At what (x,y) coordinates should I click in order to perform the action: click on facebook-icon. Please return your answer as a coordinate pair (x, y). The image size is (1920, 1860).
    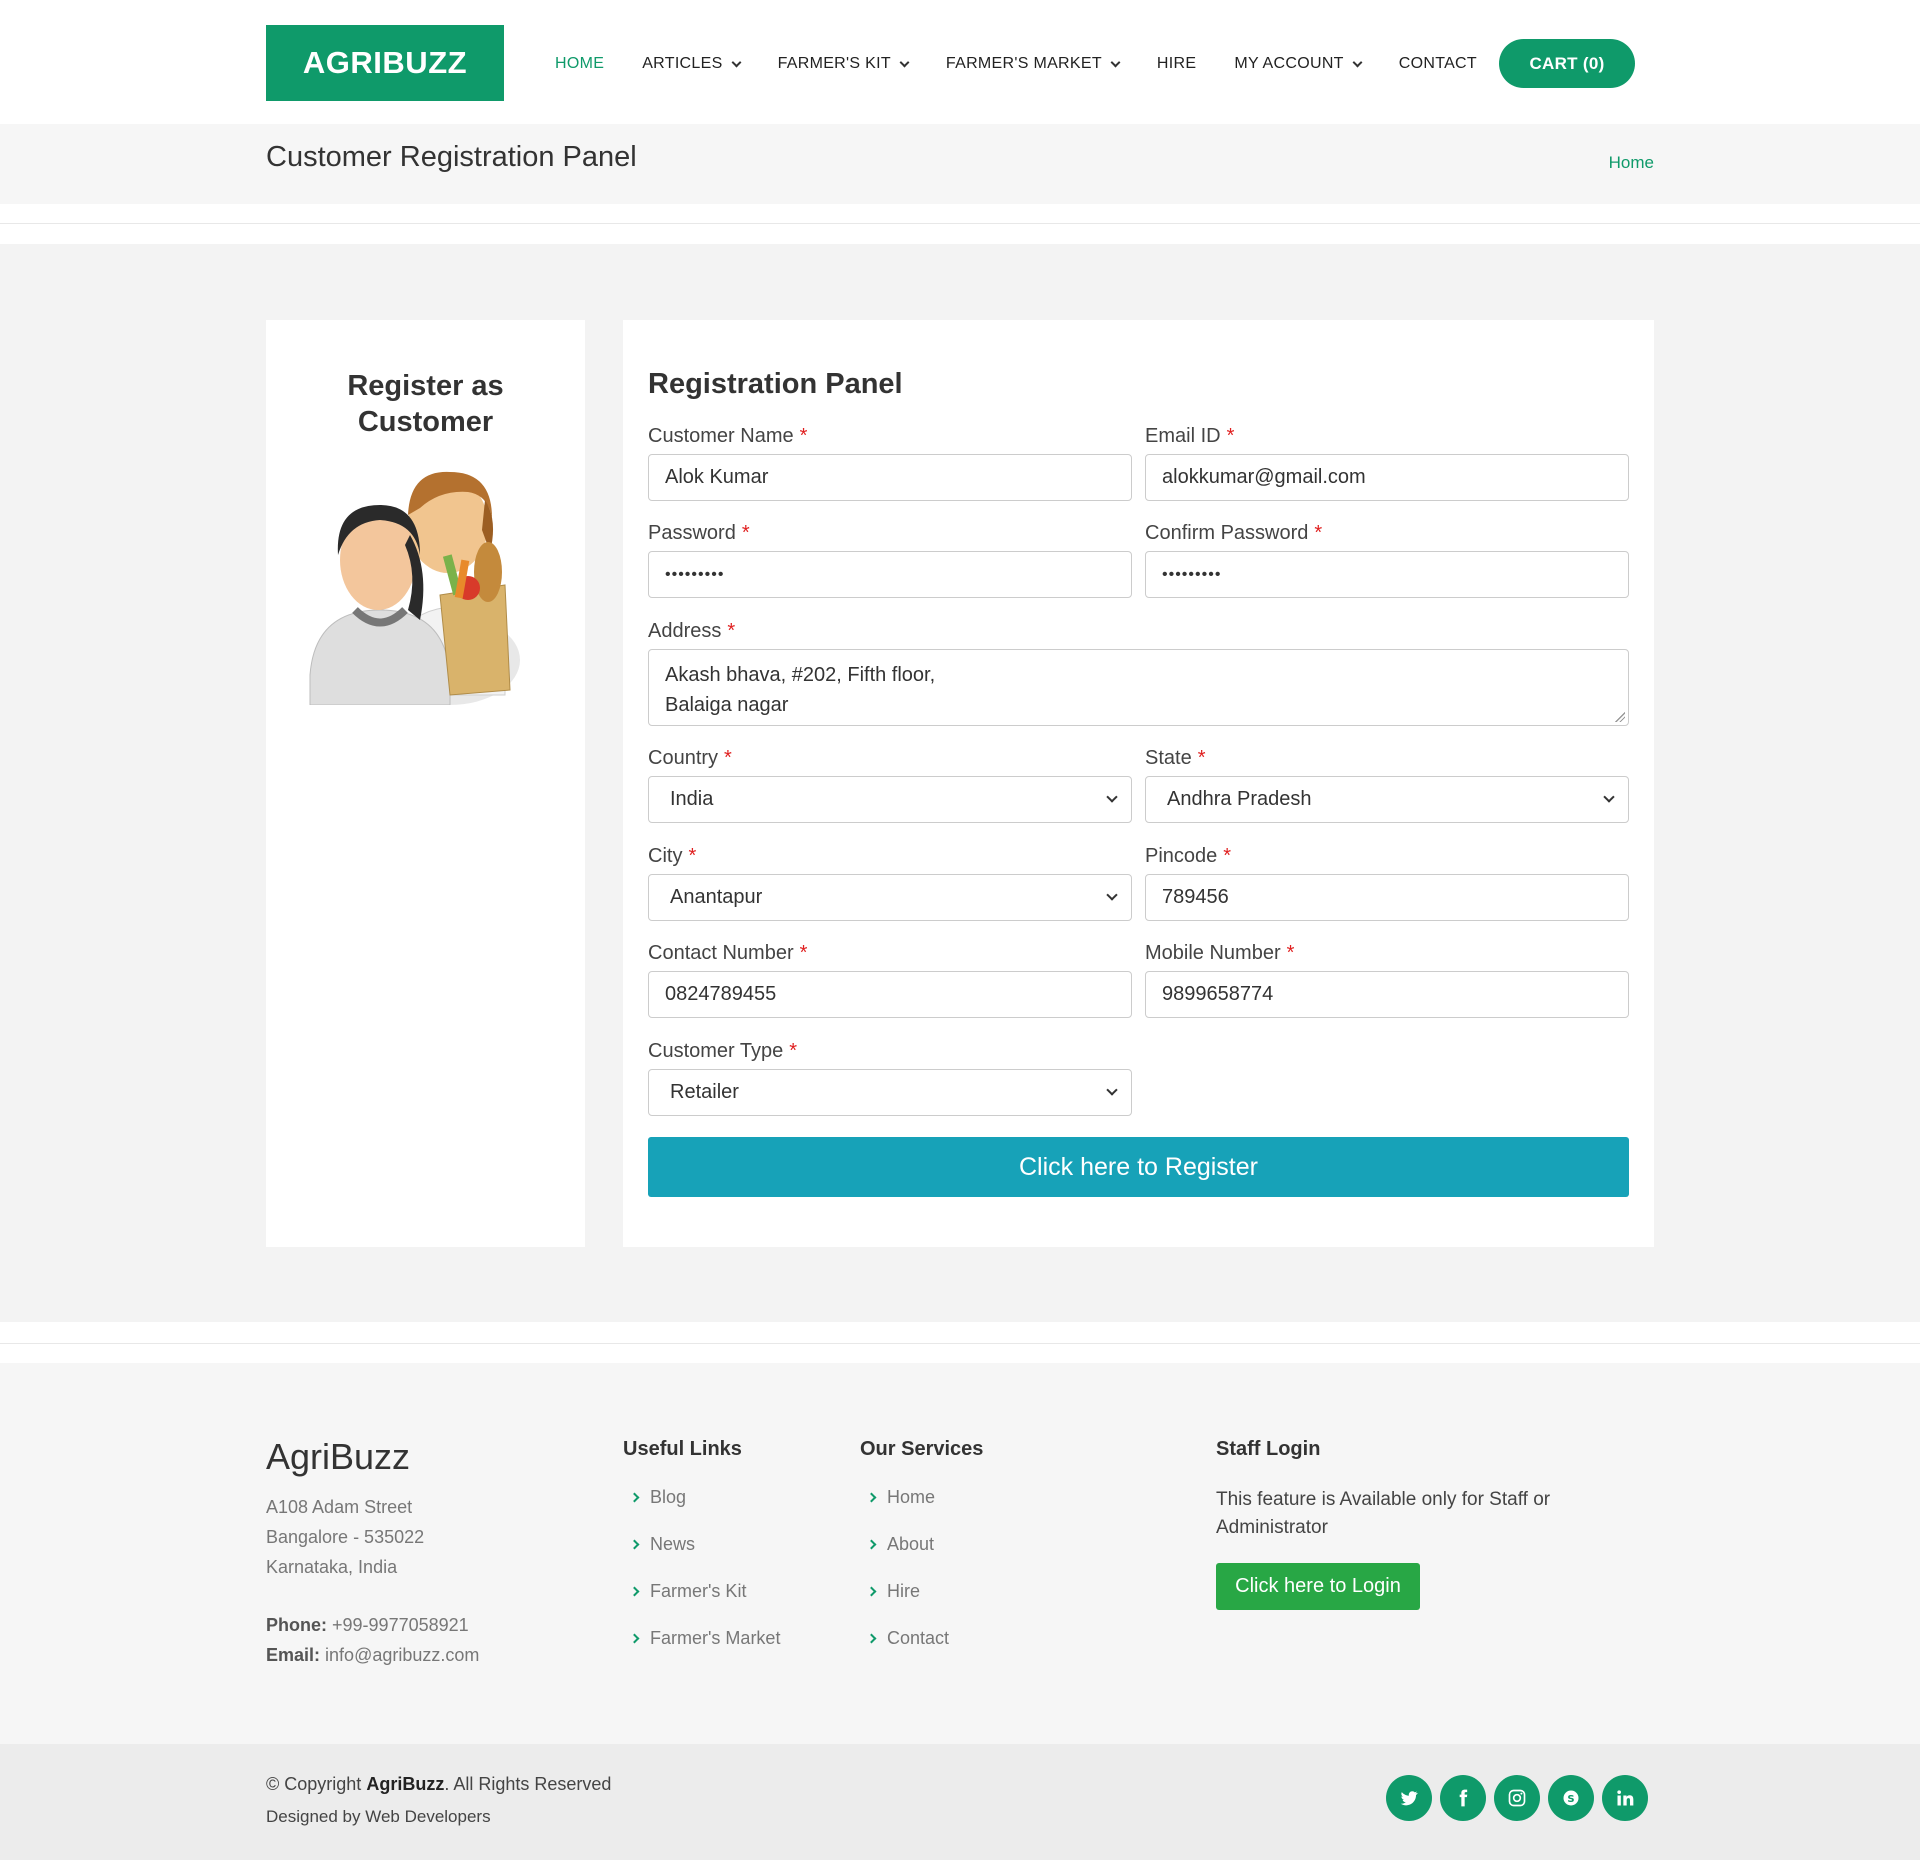
    Looking at the image, I should click on (1463, 1798).